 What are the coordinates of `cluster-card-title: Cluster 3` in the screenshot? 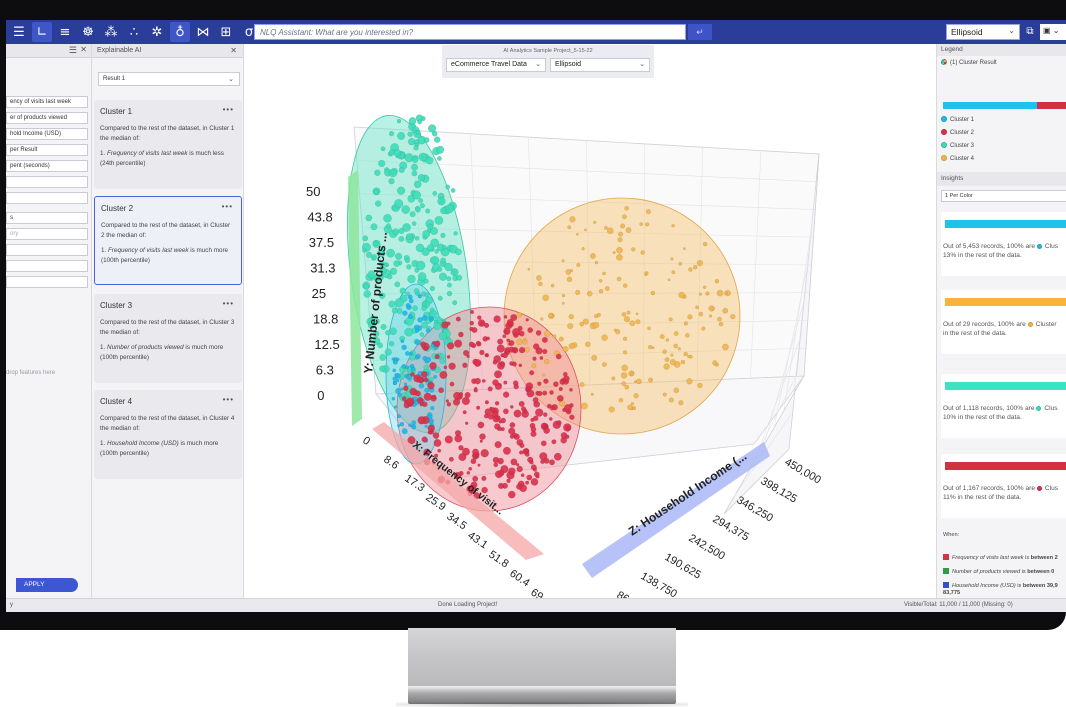 It's located at (116, 305).